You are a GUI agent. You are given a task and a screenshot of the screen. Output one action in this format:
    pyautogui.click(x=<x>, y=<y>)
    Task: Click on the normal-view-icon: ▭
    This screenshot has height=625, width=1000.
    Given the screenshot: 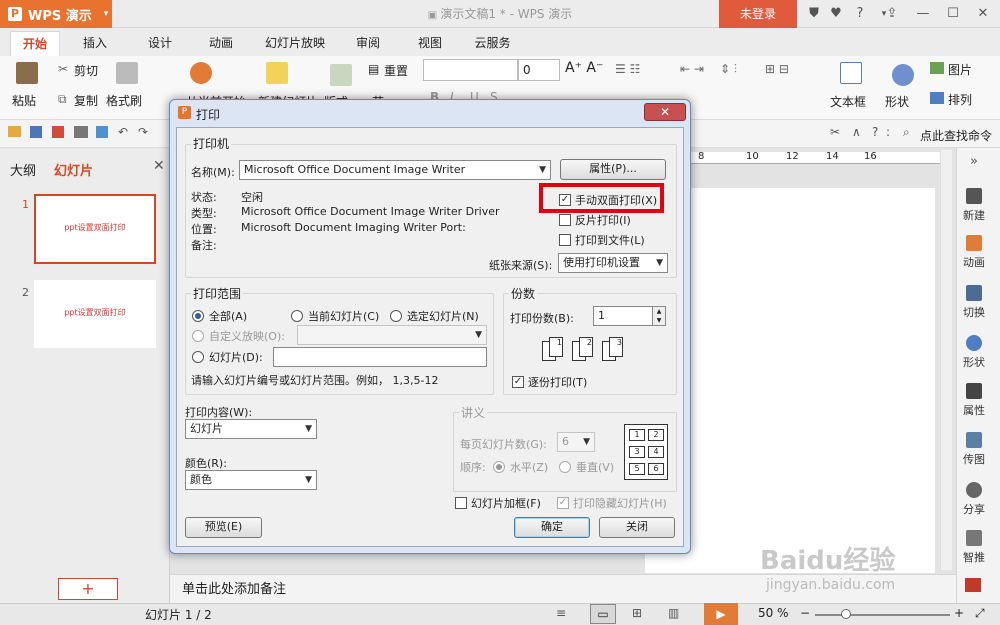 What is the action you would take?
    pyautogui.click(x=603, y=614)
    